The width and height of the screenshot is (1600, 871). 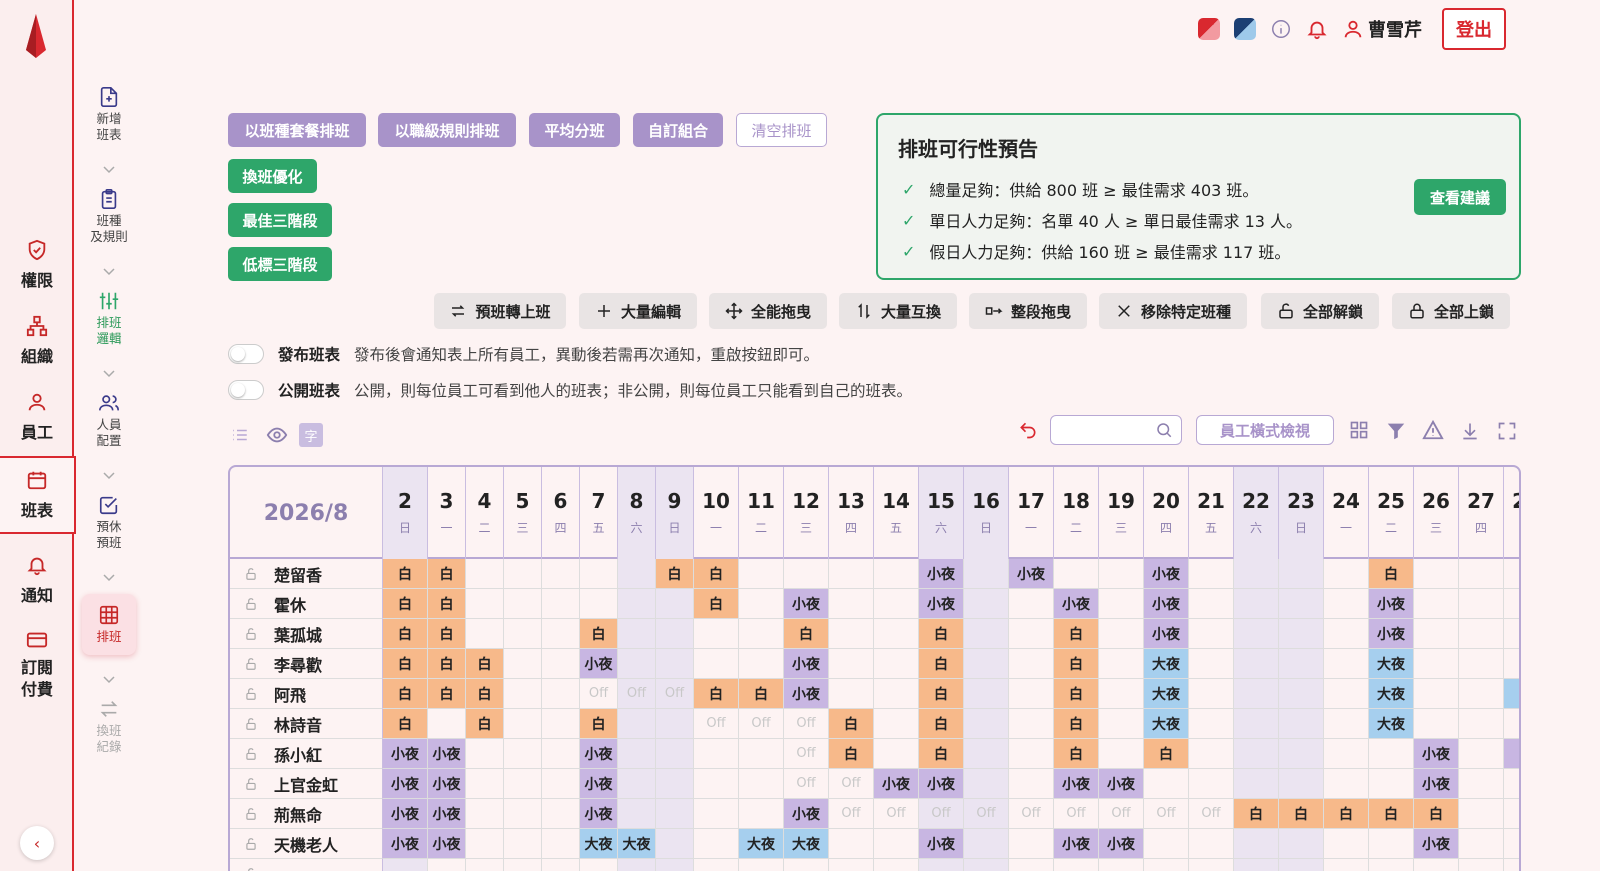 I want to click on custom-combo-button: 自訂組合, so click(x=678, y=130).